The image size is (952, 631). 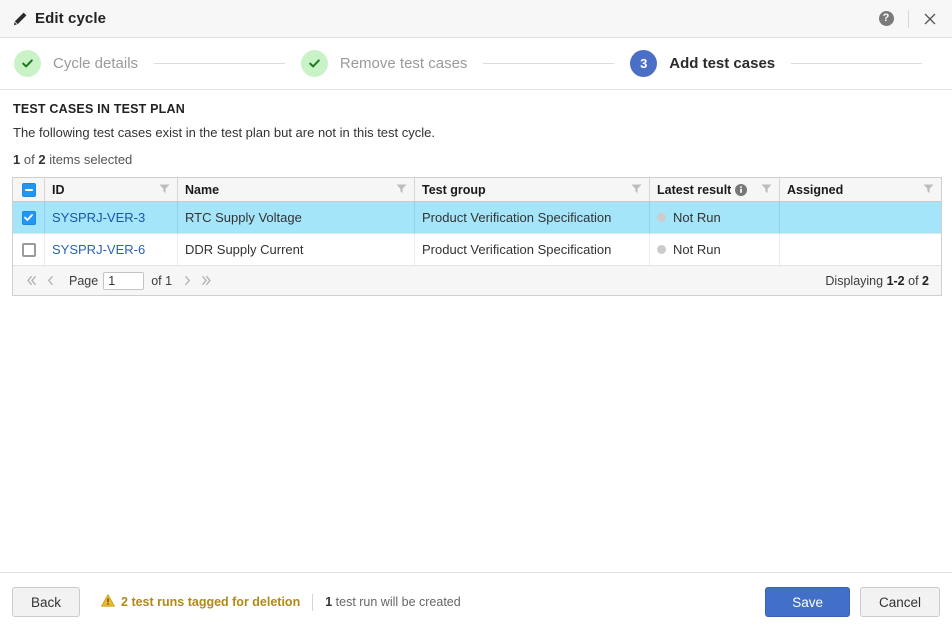 What do you see at coordinates (383, 63) in the screenshot?
I see `step-remove-test-cases: Remove test cases` at bounding box center [383, 63].